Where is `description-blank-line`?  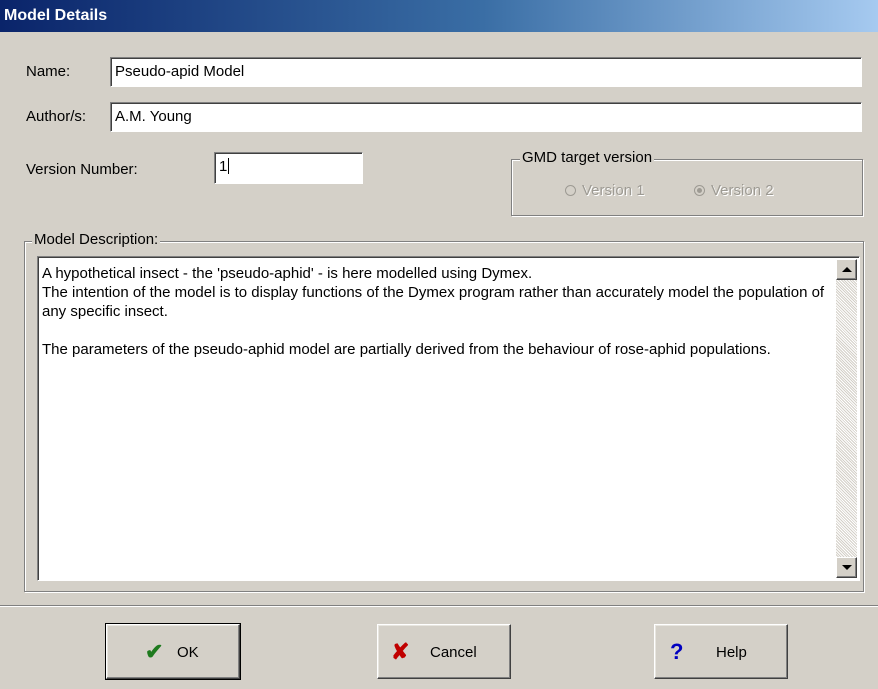 description-blank-line is located at coordinates (435, 330).